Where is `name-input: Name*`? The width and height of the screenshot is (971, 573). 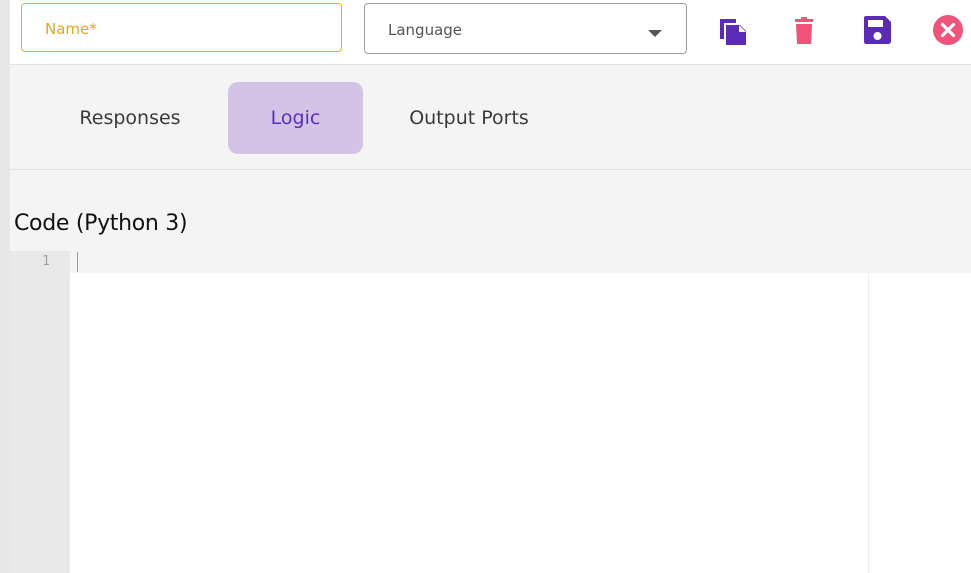 name-input: Name* is located at coordinates (181, 27).